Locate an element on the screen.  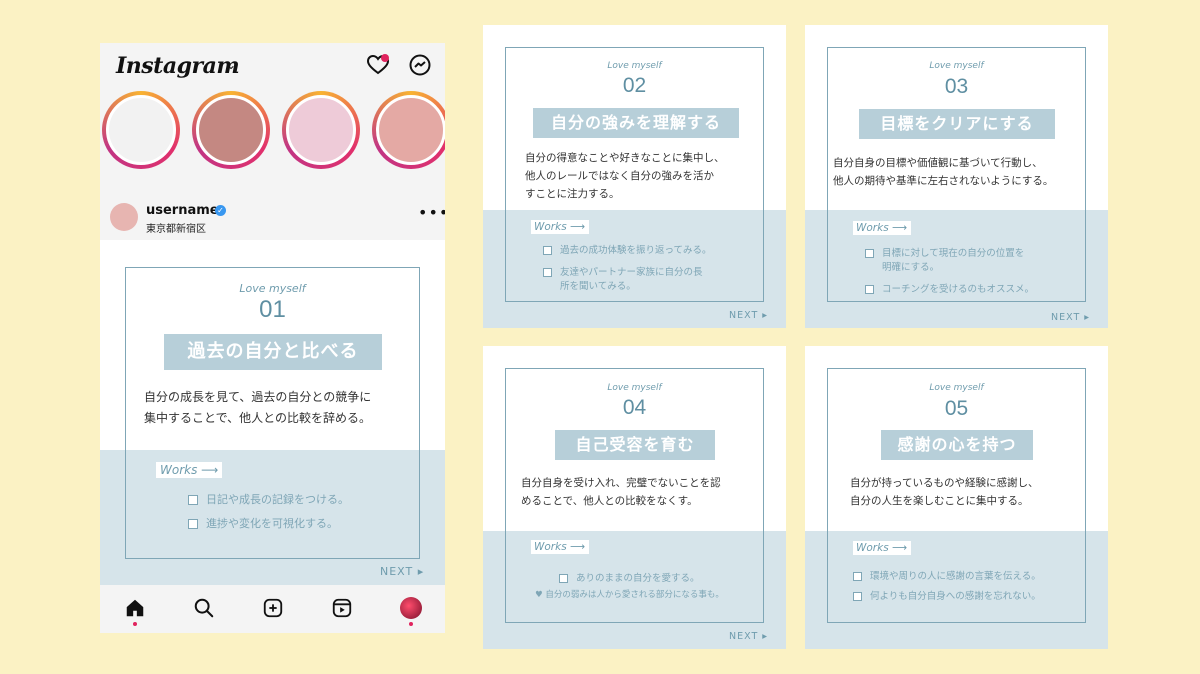
card-title: 過去の自分と比べる is located at coordinates (273, 352).